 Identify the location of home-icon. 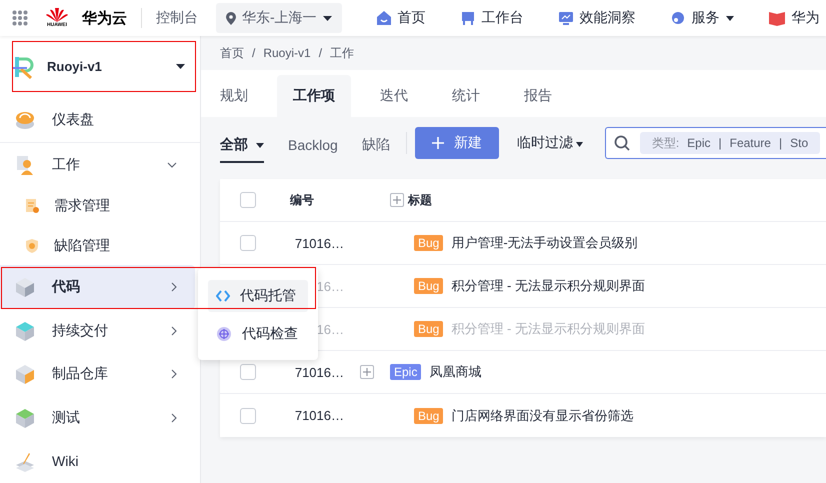
(384, 18).